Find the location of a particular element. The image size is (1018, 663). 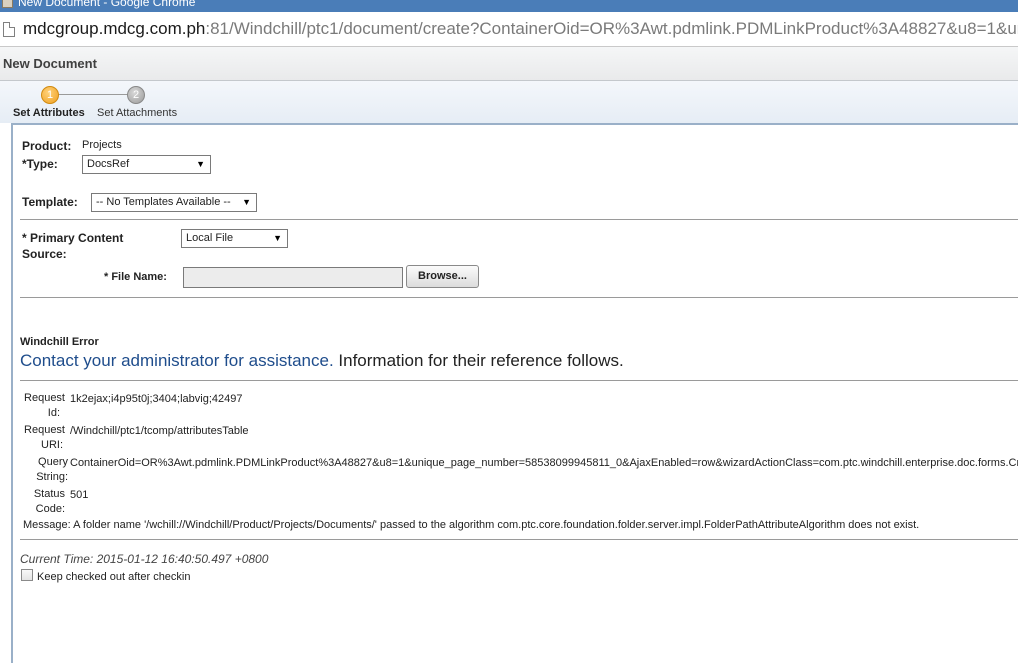

primary-content-label: * Primary Content is located at coordinates (73, 238).